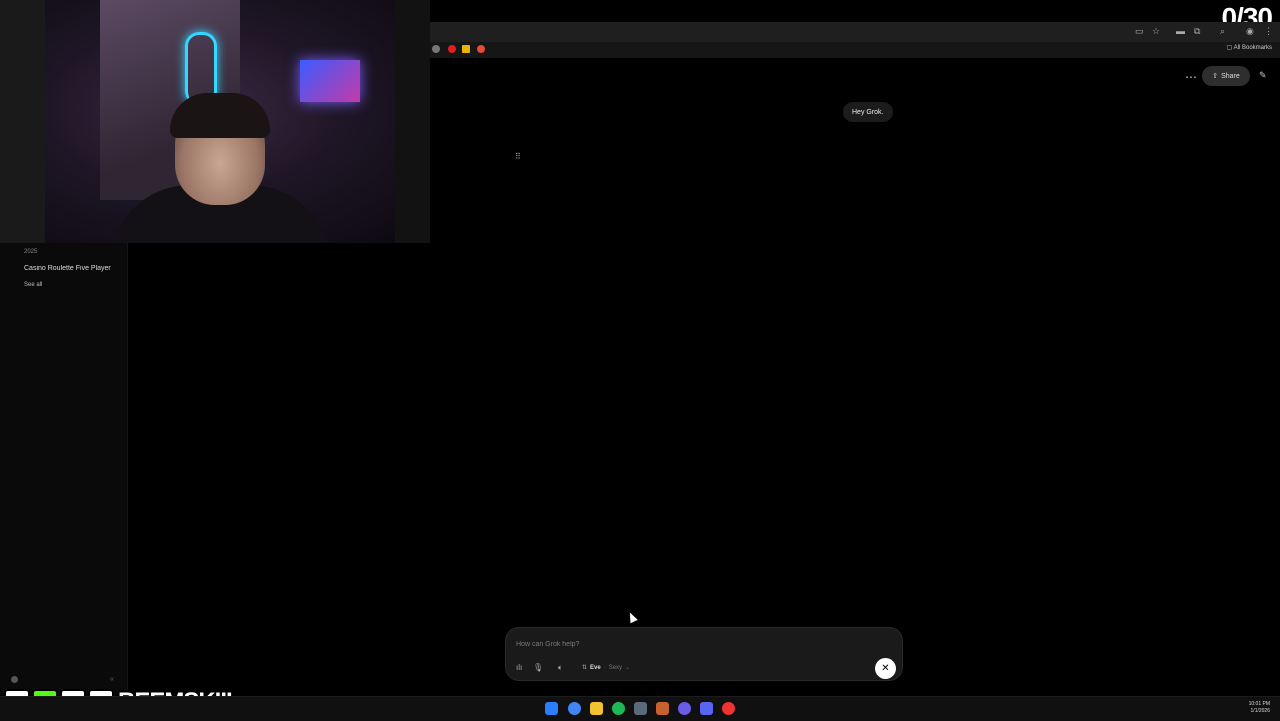 The image size is (1280, 721). What do you see at coordinates (560, 668) in the screenshot?
I see `speaker-icon: 🔈︎` at bounding box center [560, 668].